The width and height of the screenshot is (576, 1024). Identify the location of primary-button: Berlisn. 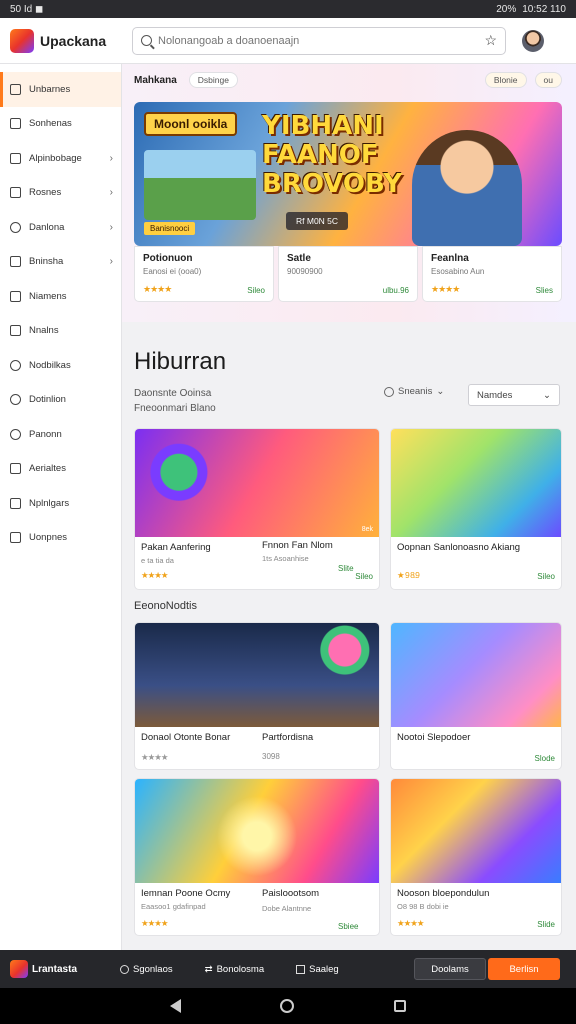
(524, 969).